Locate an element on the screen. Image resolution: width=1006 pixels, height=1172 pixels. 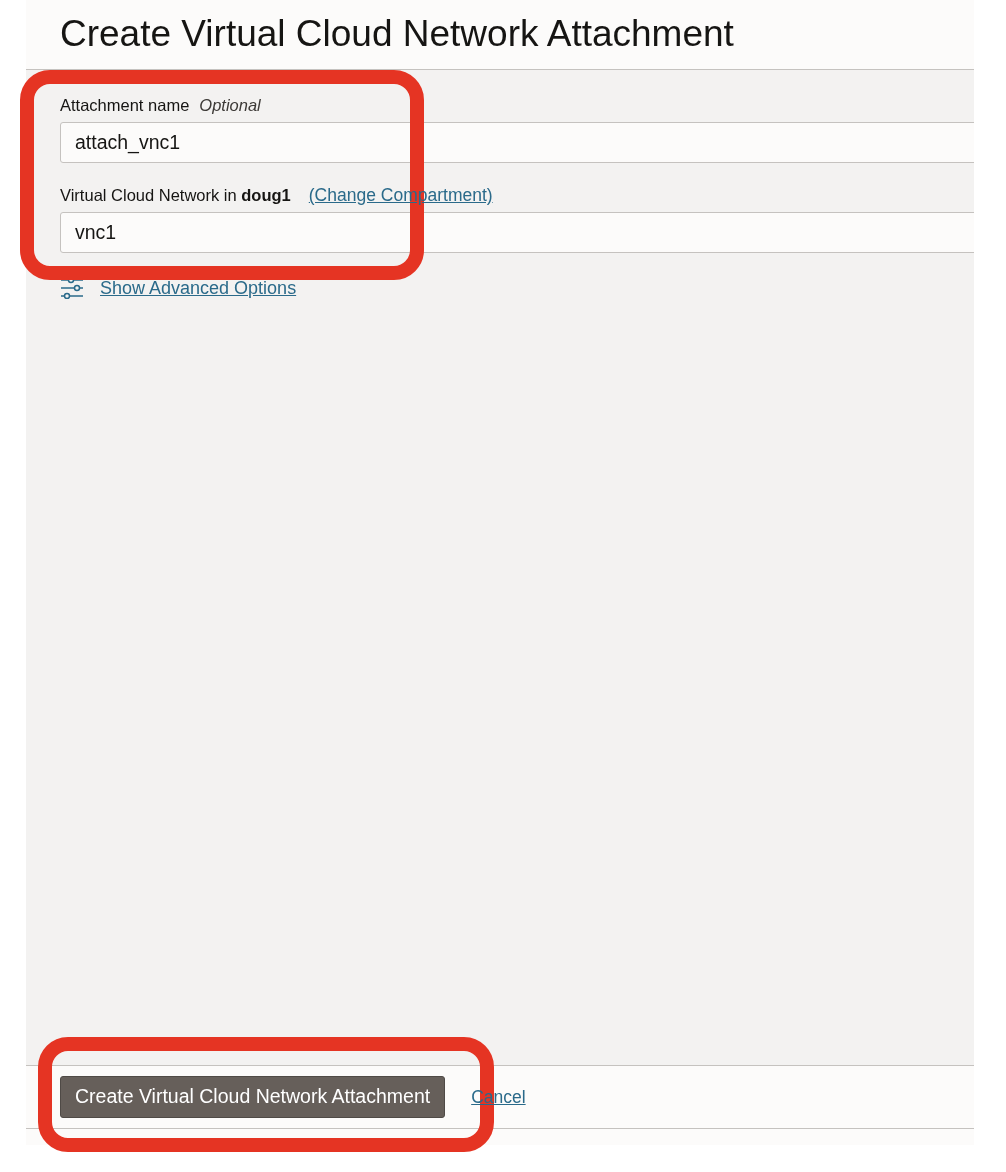
create-button: Create Virtual Cloud Network Attachment is located at coordinates (253, 1097).